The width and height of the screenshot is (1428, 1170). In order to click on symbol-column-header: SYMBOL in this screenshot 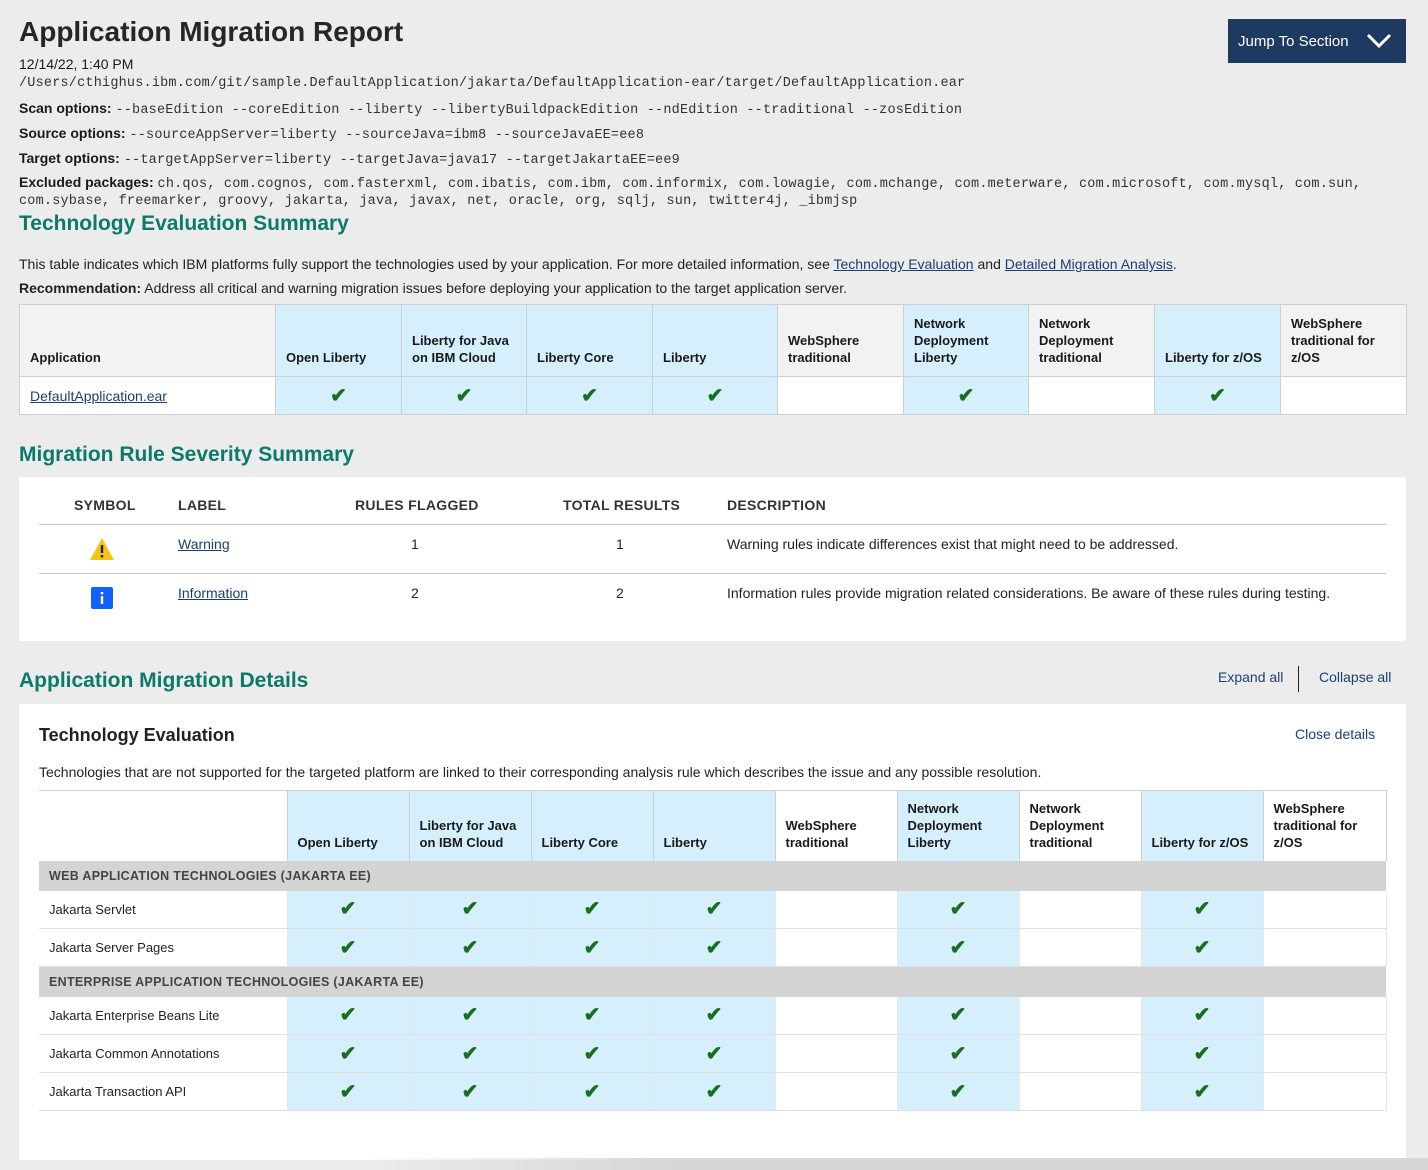, I will do `click(105, 505)`.